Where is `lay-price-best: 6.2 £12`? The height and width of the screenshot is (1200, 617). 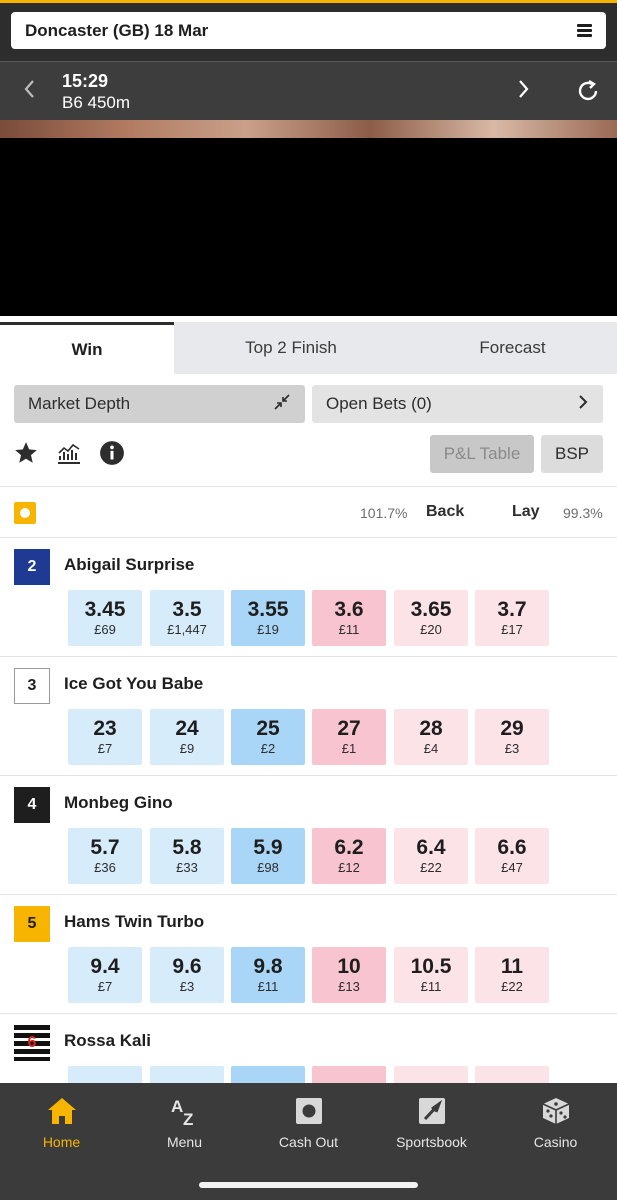 lay-price-best: 6.2 £12 is located at coordinates (349, 856).